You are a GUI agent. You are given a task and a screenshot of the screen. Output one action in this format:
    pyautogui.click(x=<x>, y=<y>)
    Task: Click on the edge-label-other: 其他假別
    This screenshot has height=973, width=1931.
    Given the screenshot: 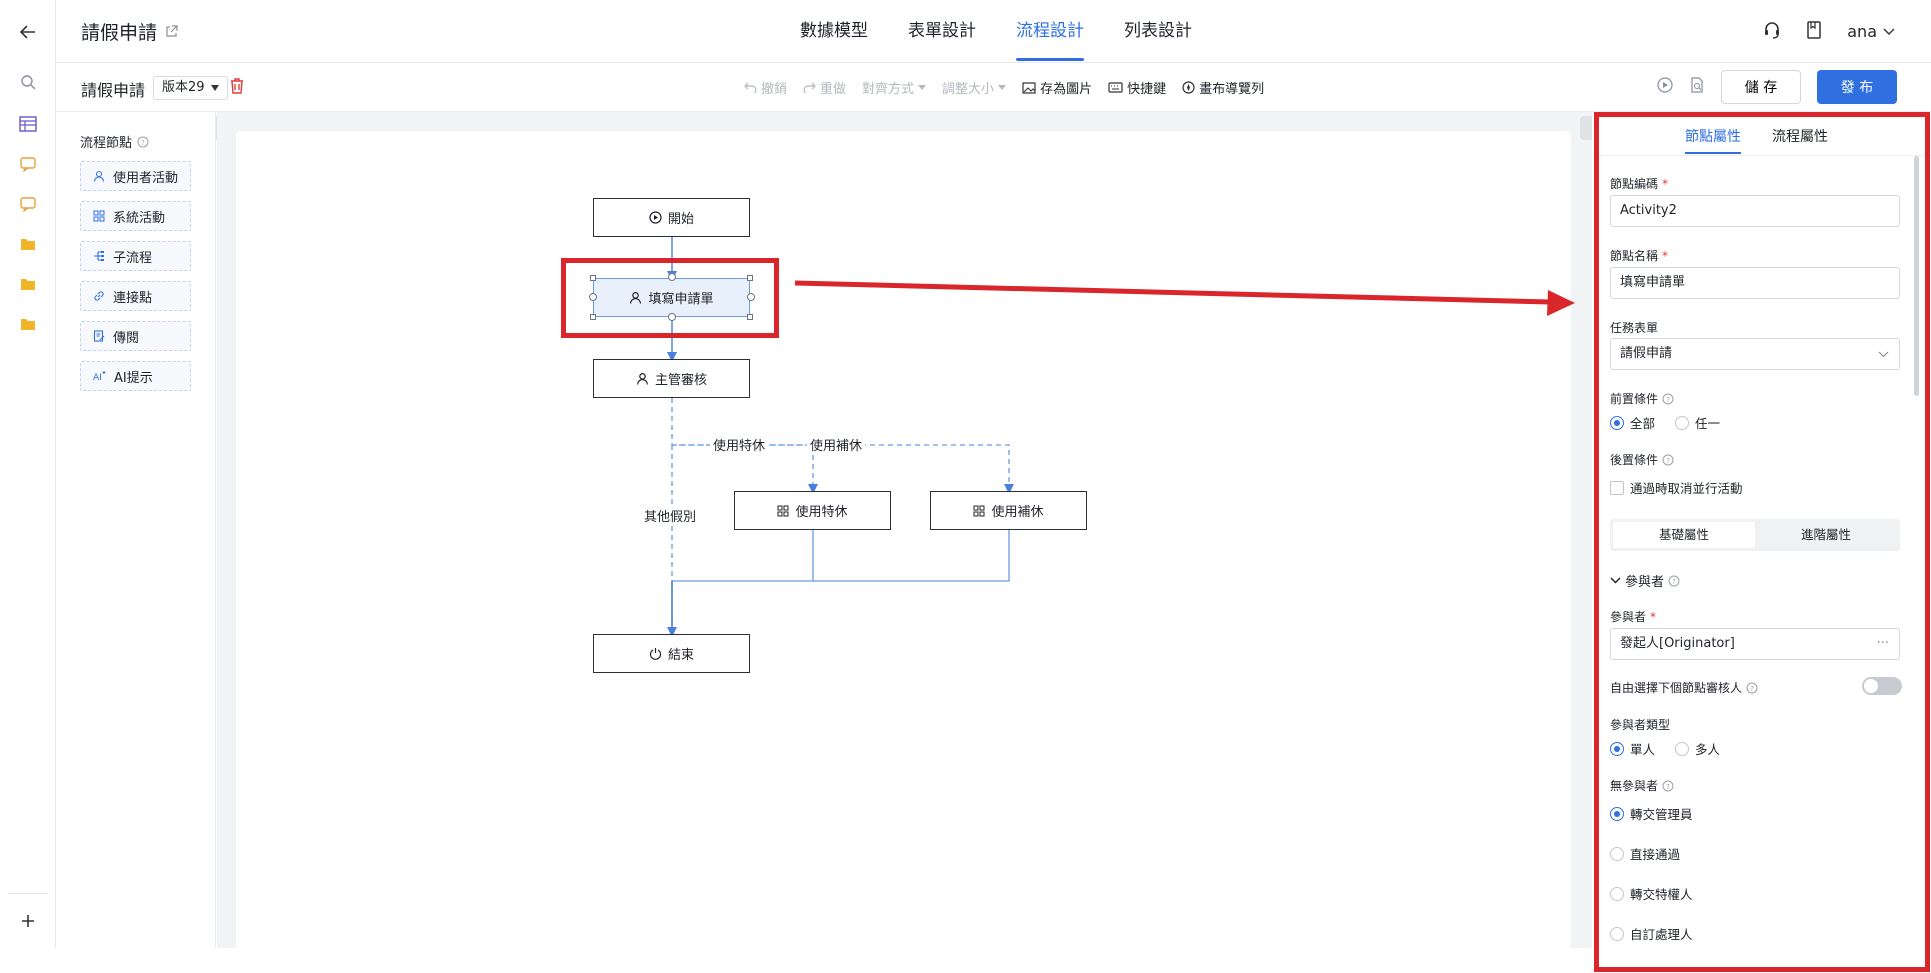 What is the action you would take?
    pyautogui.click(x=670, y=515)
    